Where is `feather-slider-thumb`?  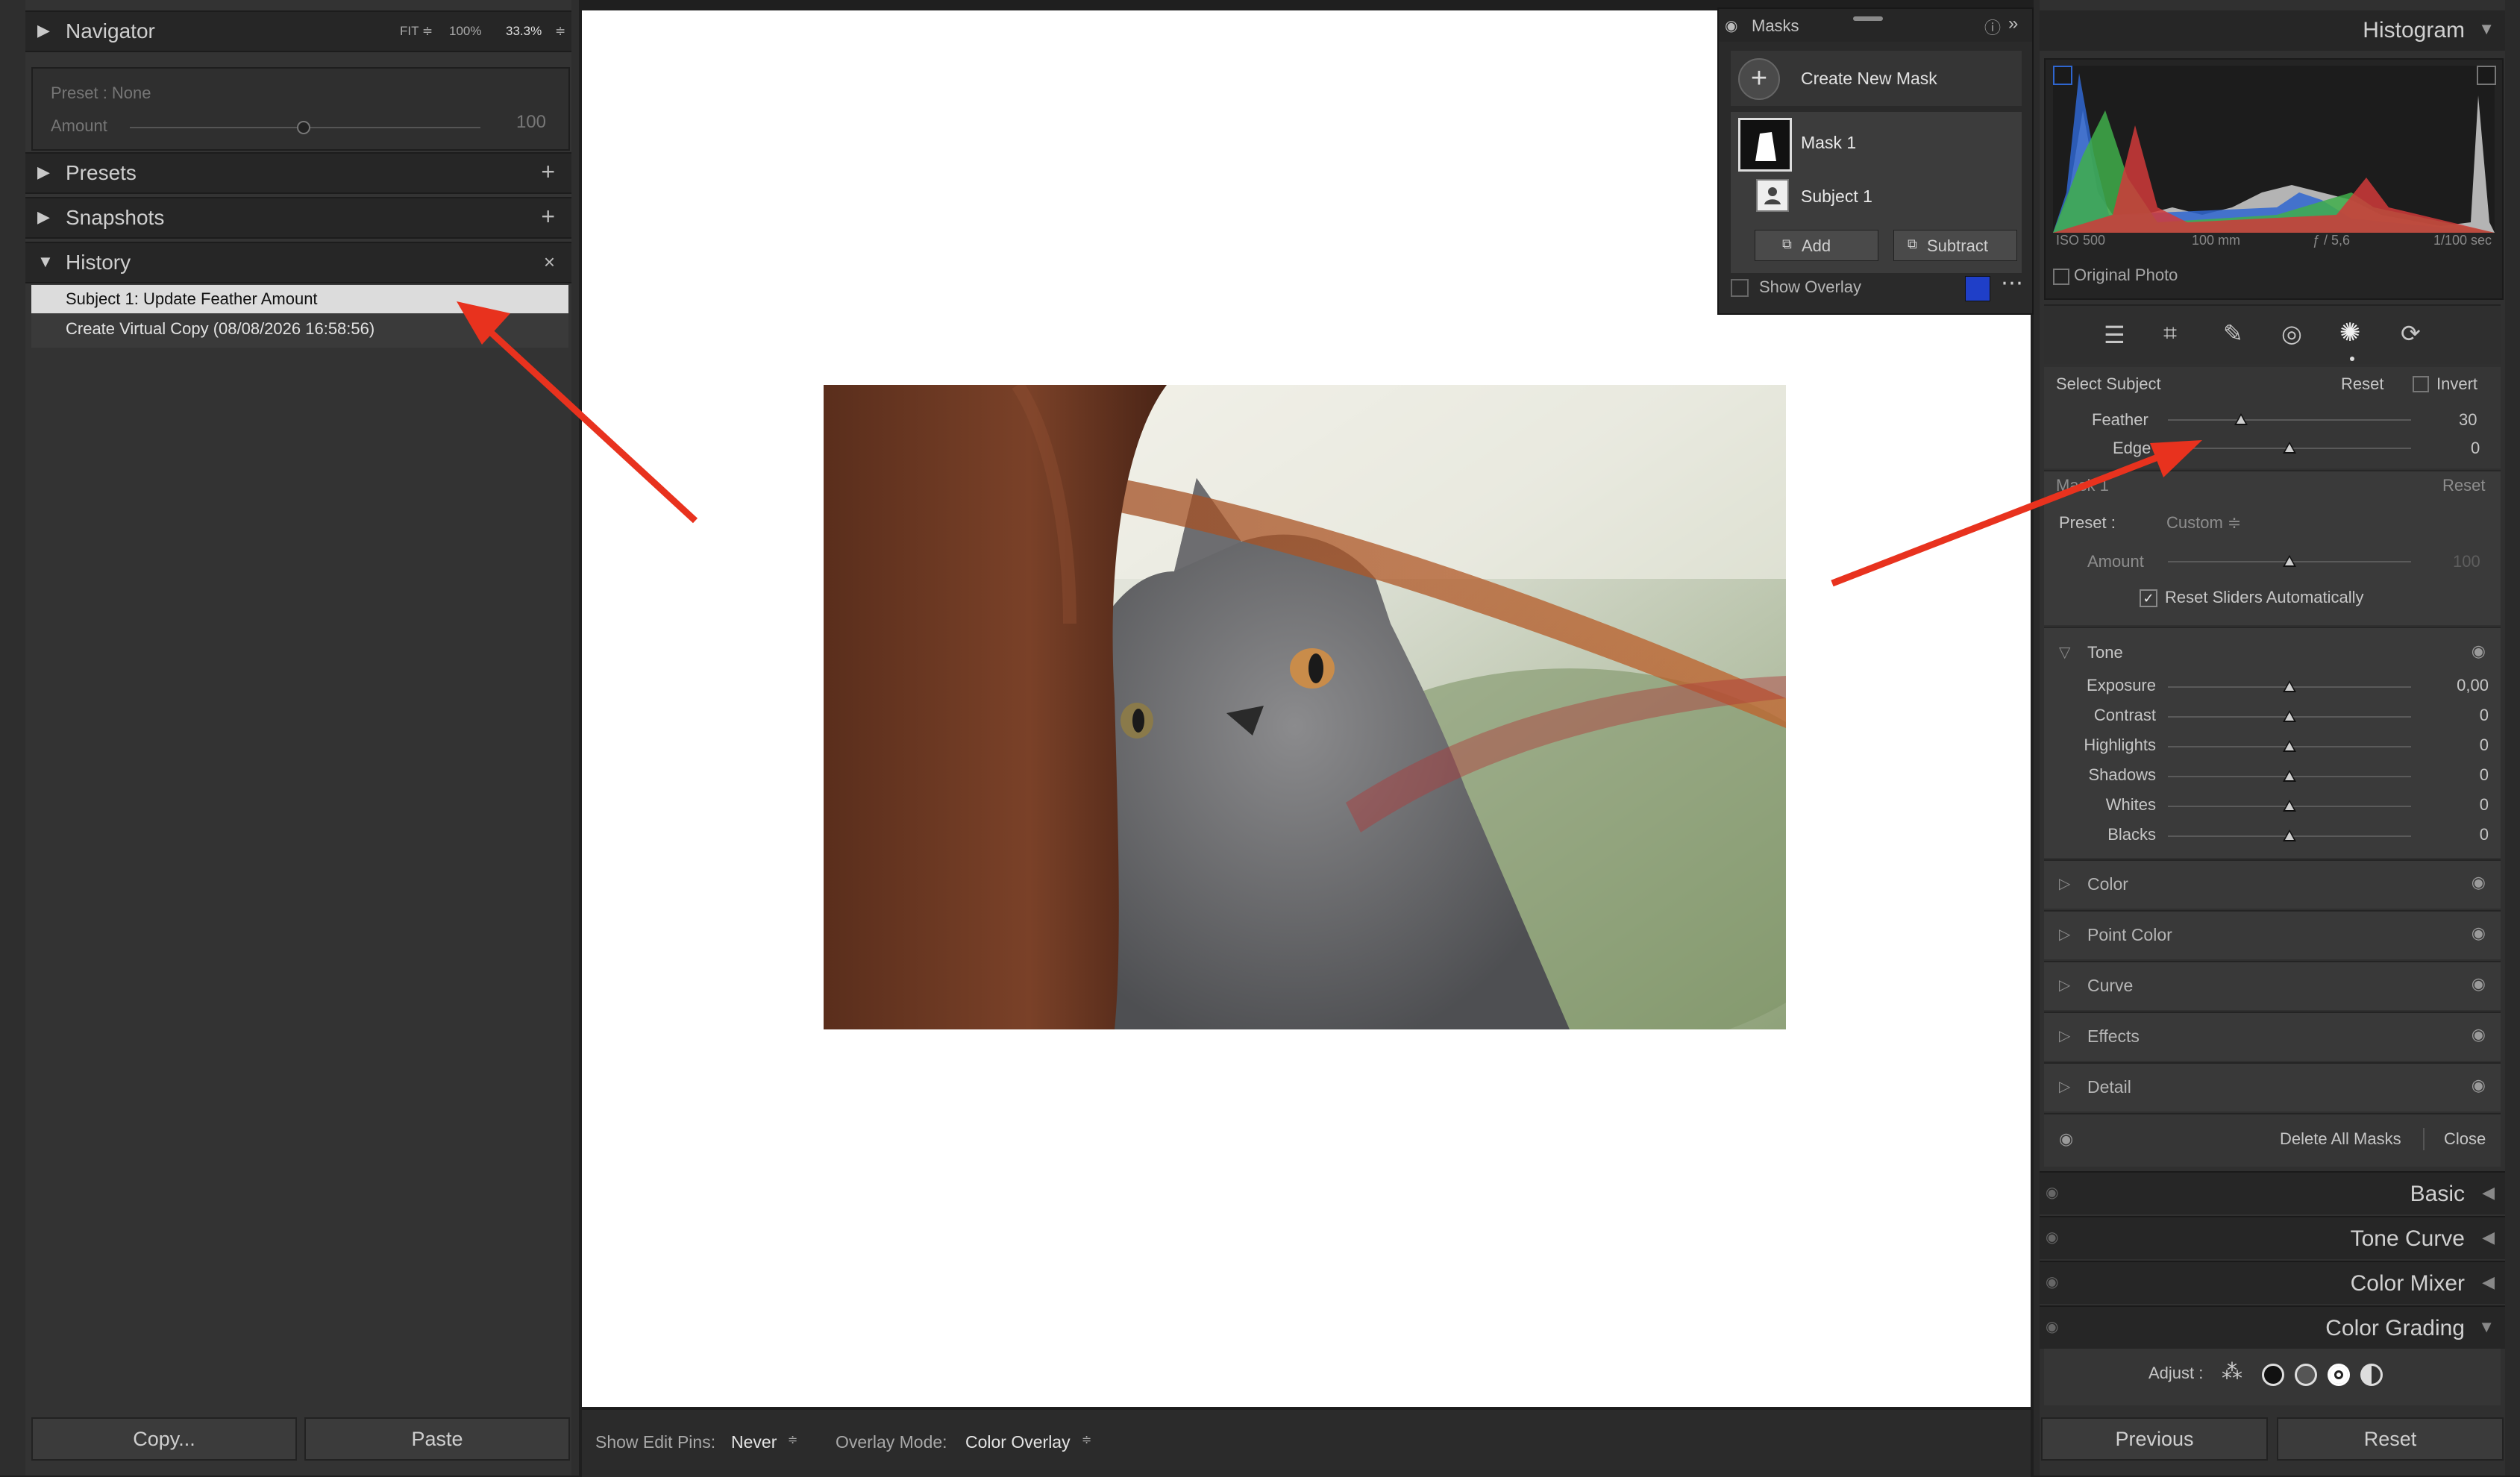 feather-slider-thumb is located at coordinates (2241, 419).